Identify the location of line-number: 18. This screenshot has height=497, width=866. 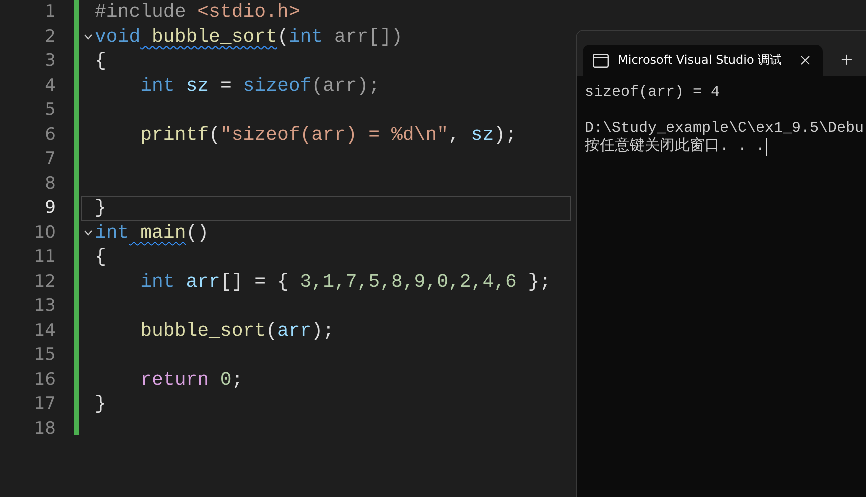
(45, 429).